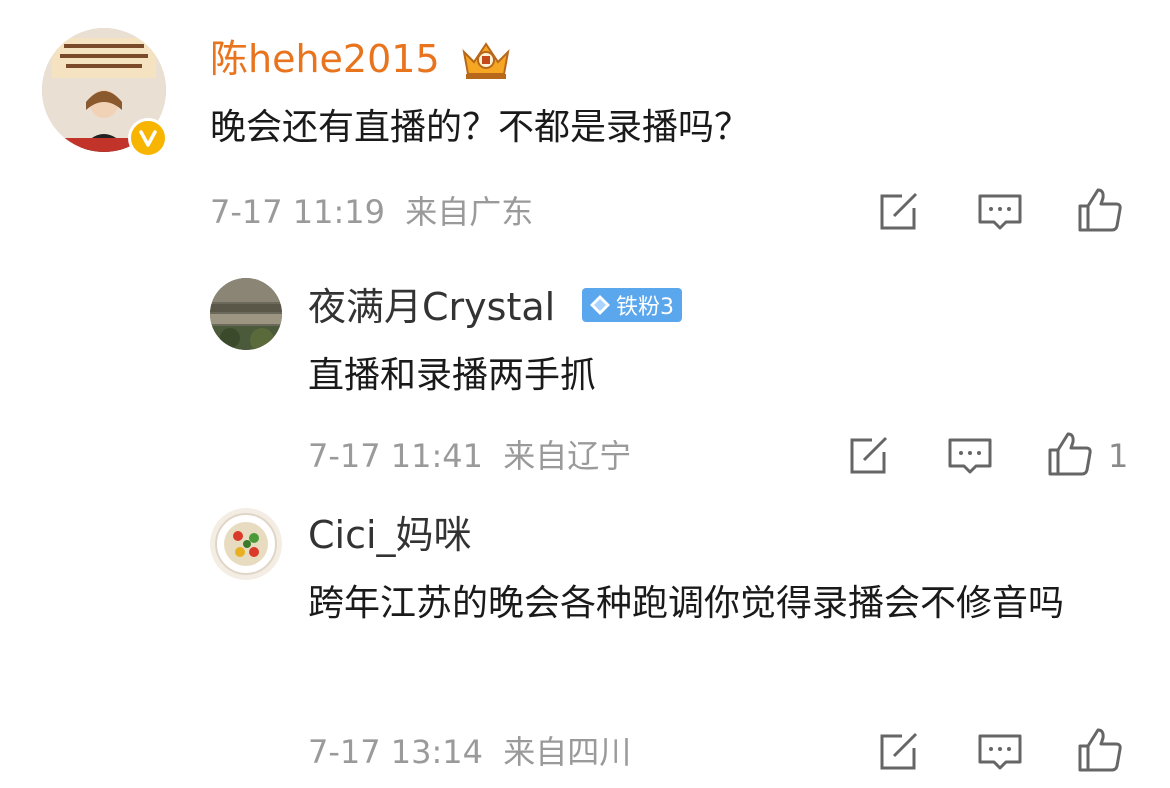 This screenshot has width=1170, height=788. Describe the element at coordinates (645, 307) in the screenshot. I see `fan-badge-label: 铁粉3` at that location.